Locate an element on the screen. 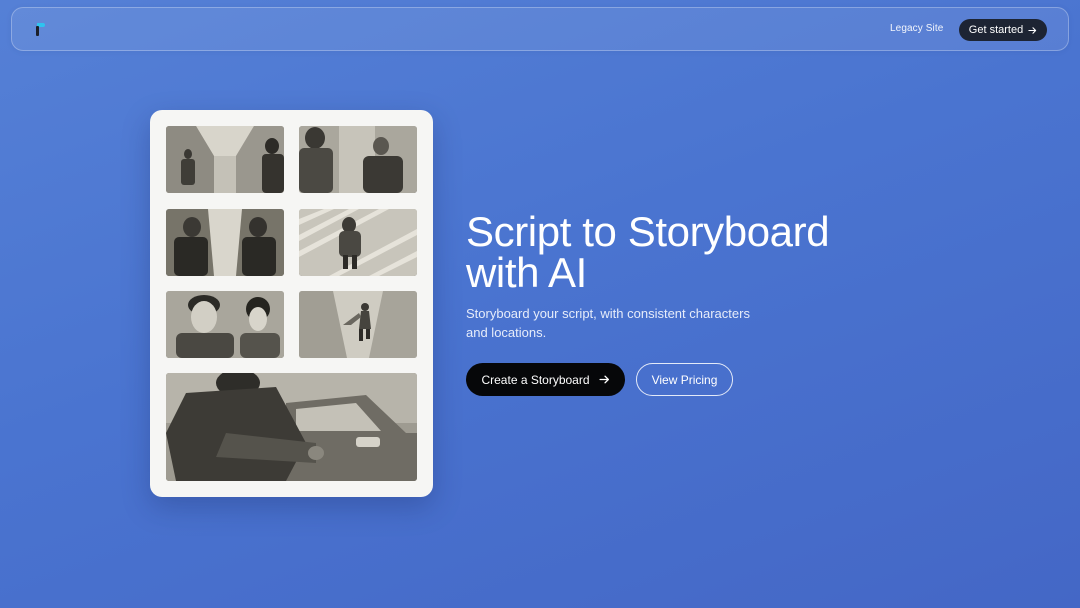 The height and width of the screenshot is (608, 1080). view-pricing-button: View Pricing is located at coordinates (684, 379).